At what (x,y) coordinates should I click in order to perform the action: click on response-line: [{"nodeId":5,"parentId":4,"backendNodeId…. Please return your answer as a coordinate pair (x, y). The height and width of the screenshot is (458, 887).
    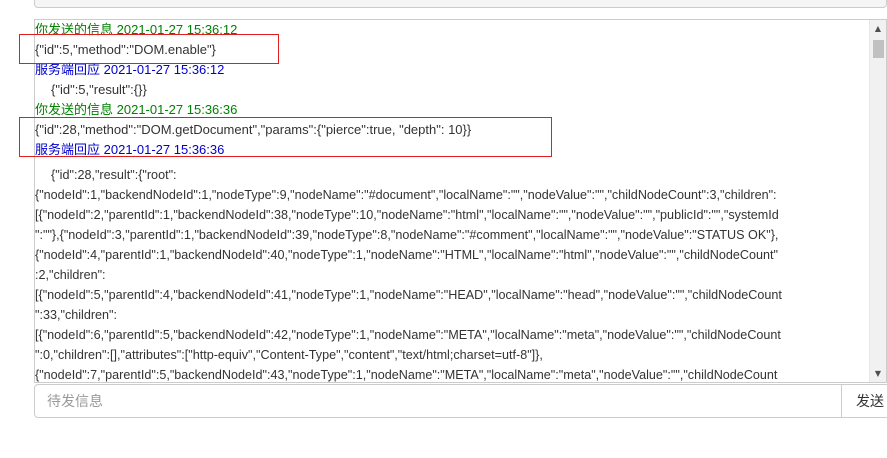
    Looking at the image, I should click on (408, 295).